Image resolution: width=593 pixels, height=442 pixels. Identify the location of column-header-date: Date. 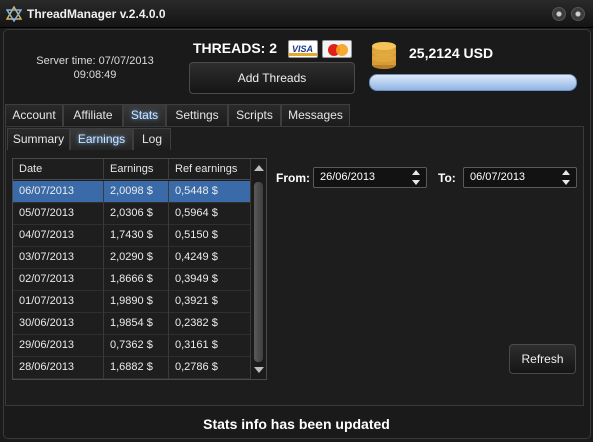
(58, 169).